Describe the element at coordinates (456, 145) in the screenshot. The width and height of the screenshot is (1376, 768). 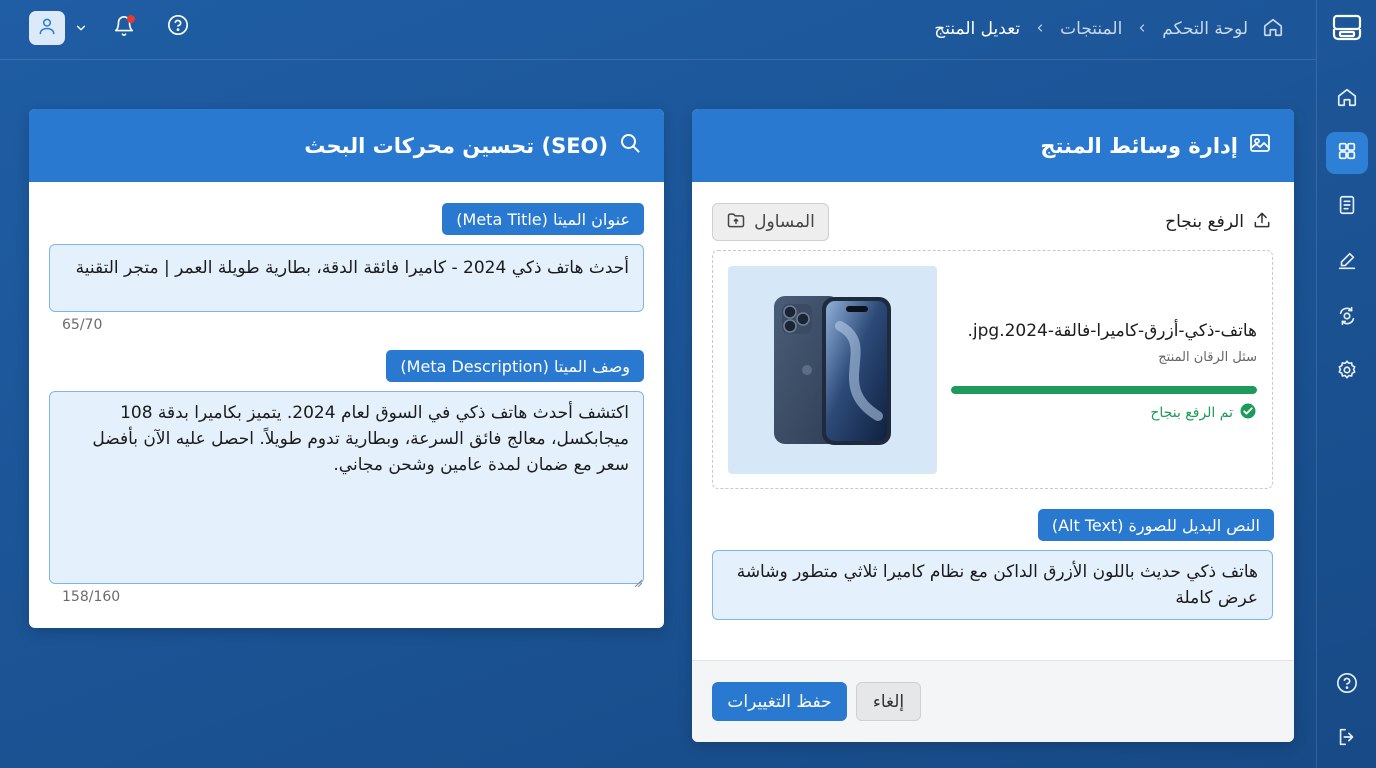
I see `seo-card-title: تحسين محركات البحث (SEO)` at that location.